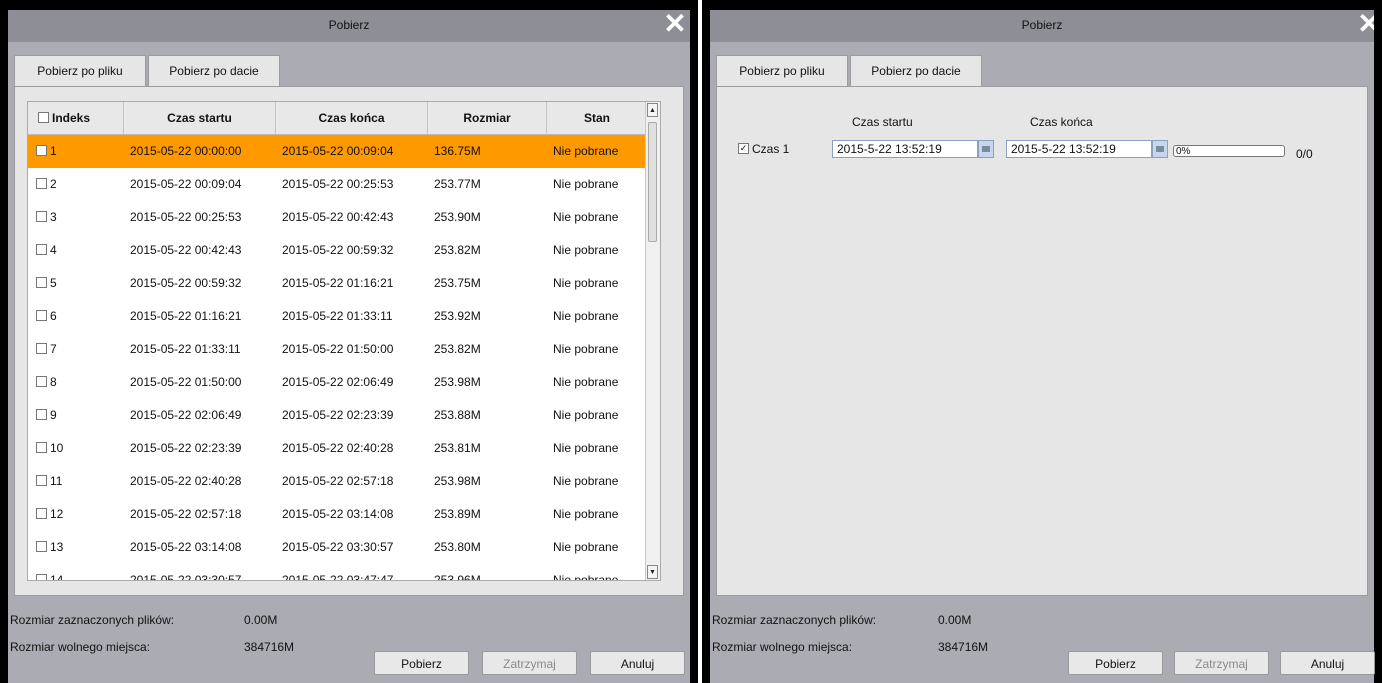 The height and width of the screenshot is (683, 1382). Describe the element at coordinates (955, 620) in the screenshot. I see `selected-size-value: 0.00M` at that location.